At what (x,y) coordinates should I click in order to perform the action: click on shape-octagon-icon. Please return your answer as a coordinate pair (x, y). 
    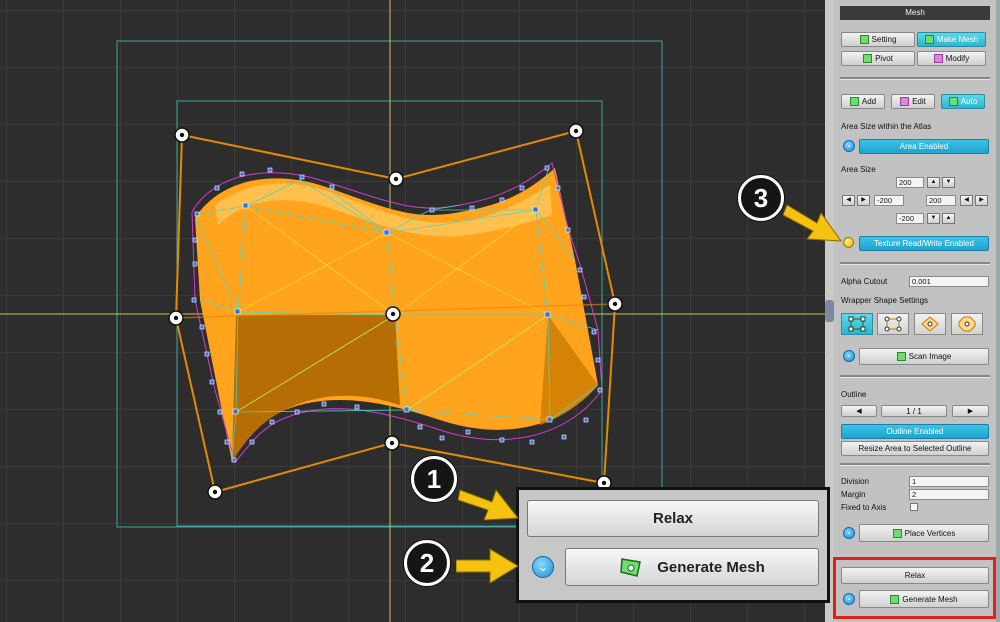
    Looking at the image, I should click on (967, 324).